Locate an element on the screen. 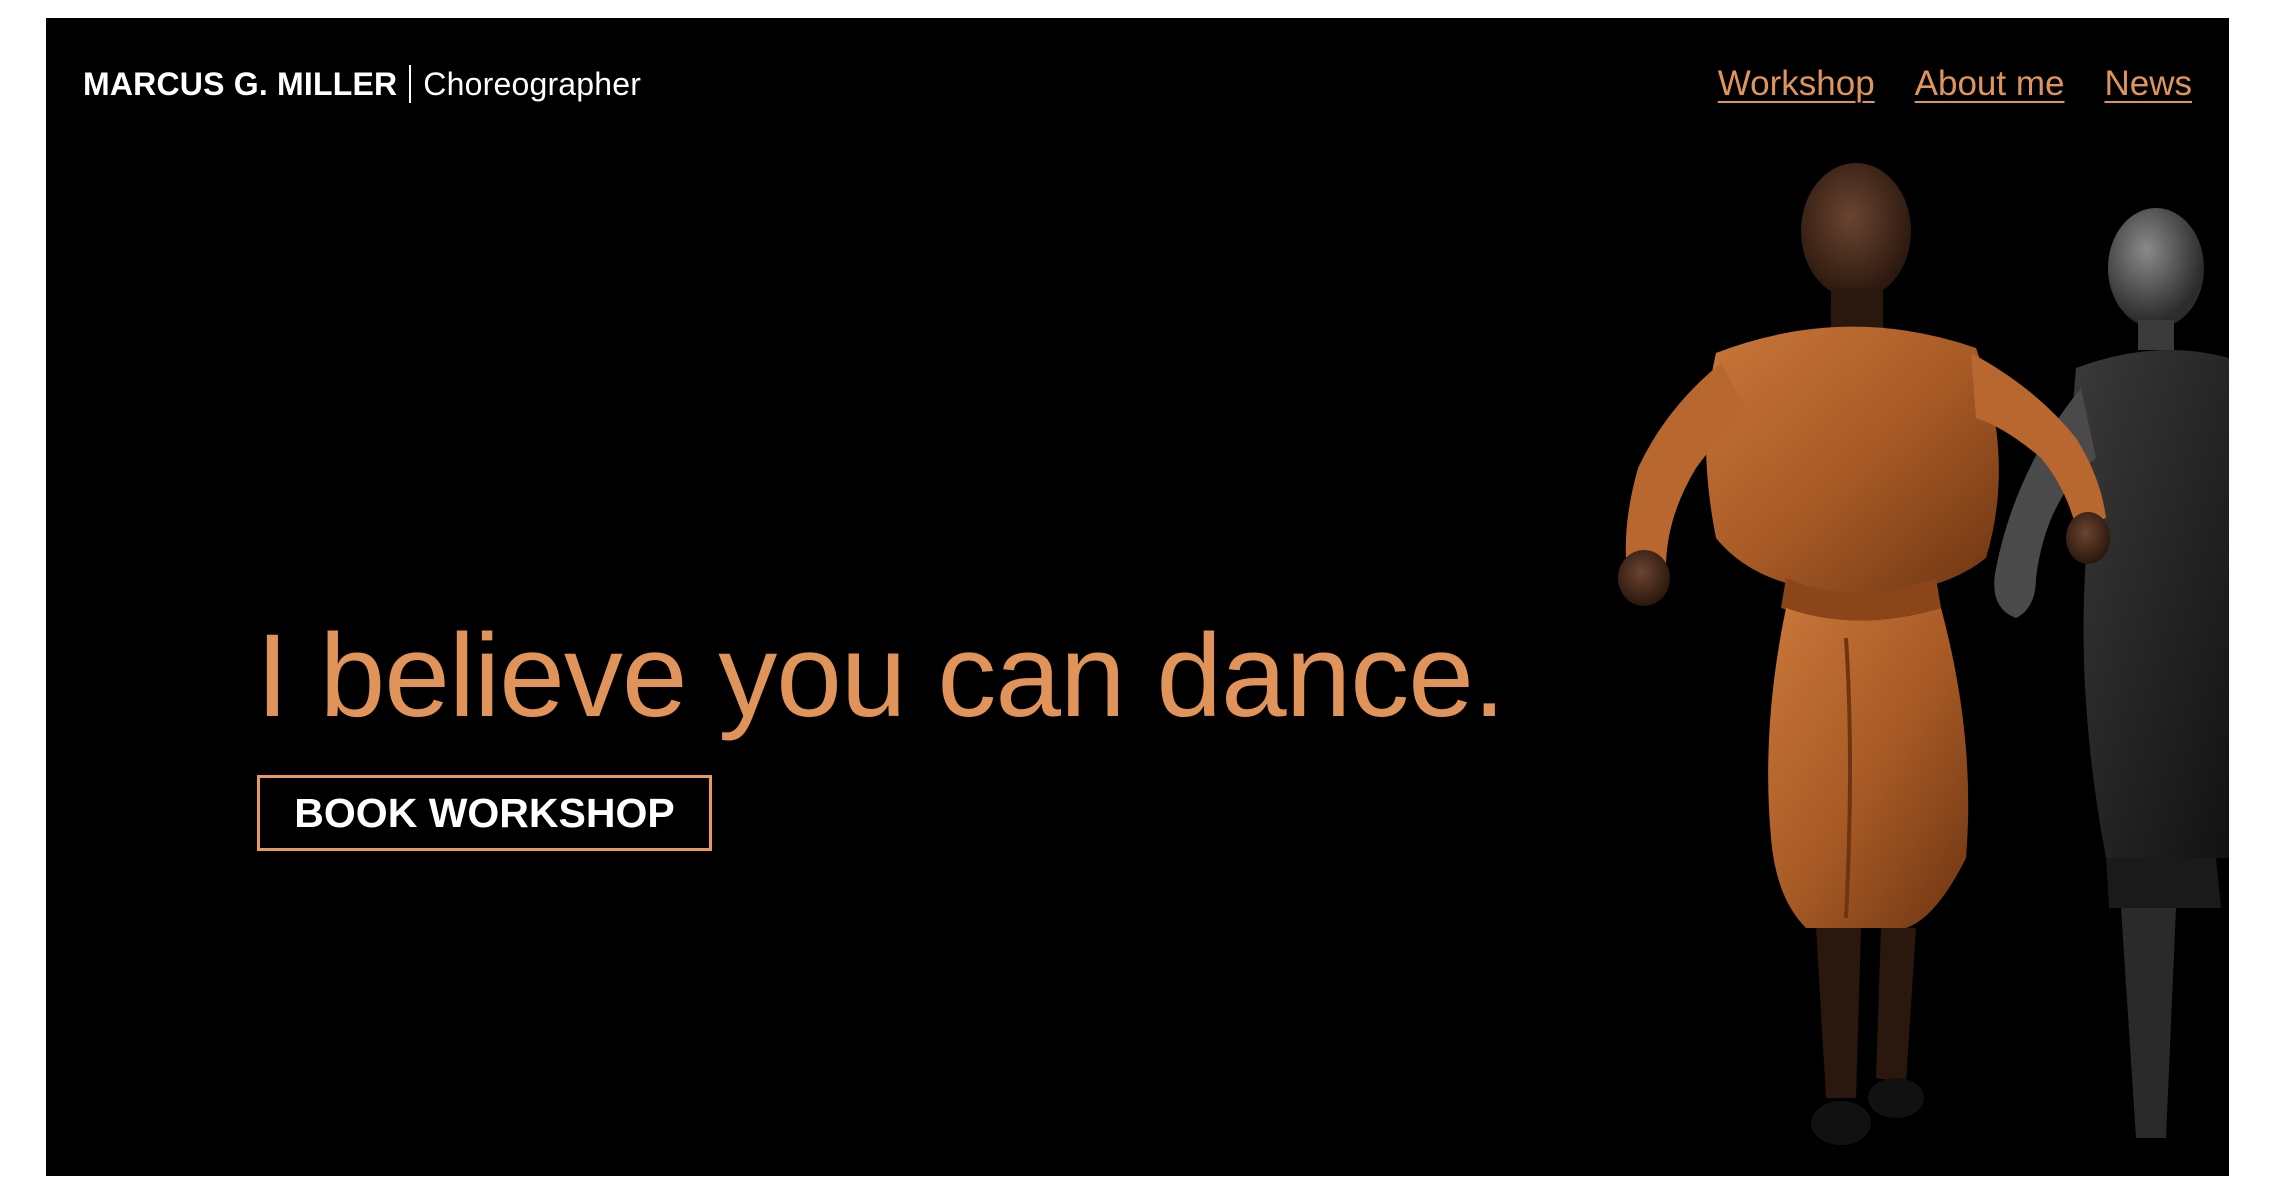  nav-link-news: News is located at coordinates (2148, 84).